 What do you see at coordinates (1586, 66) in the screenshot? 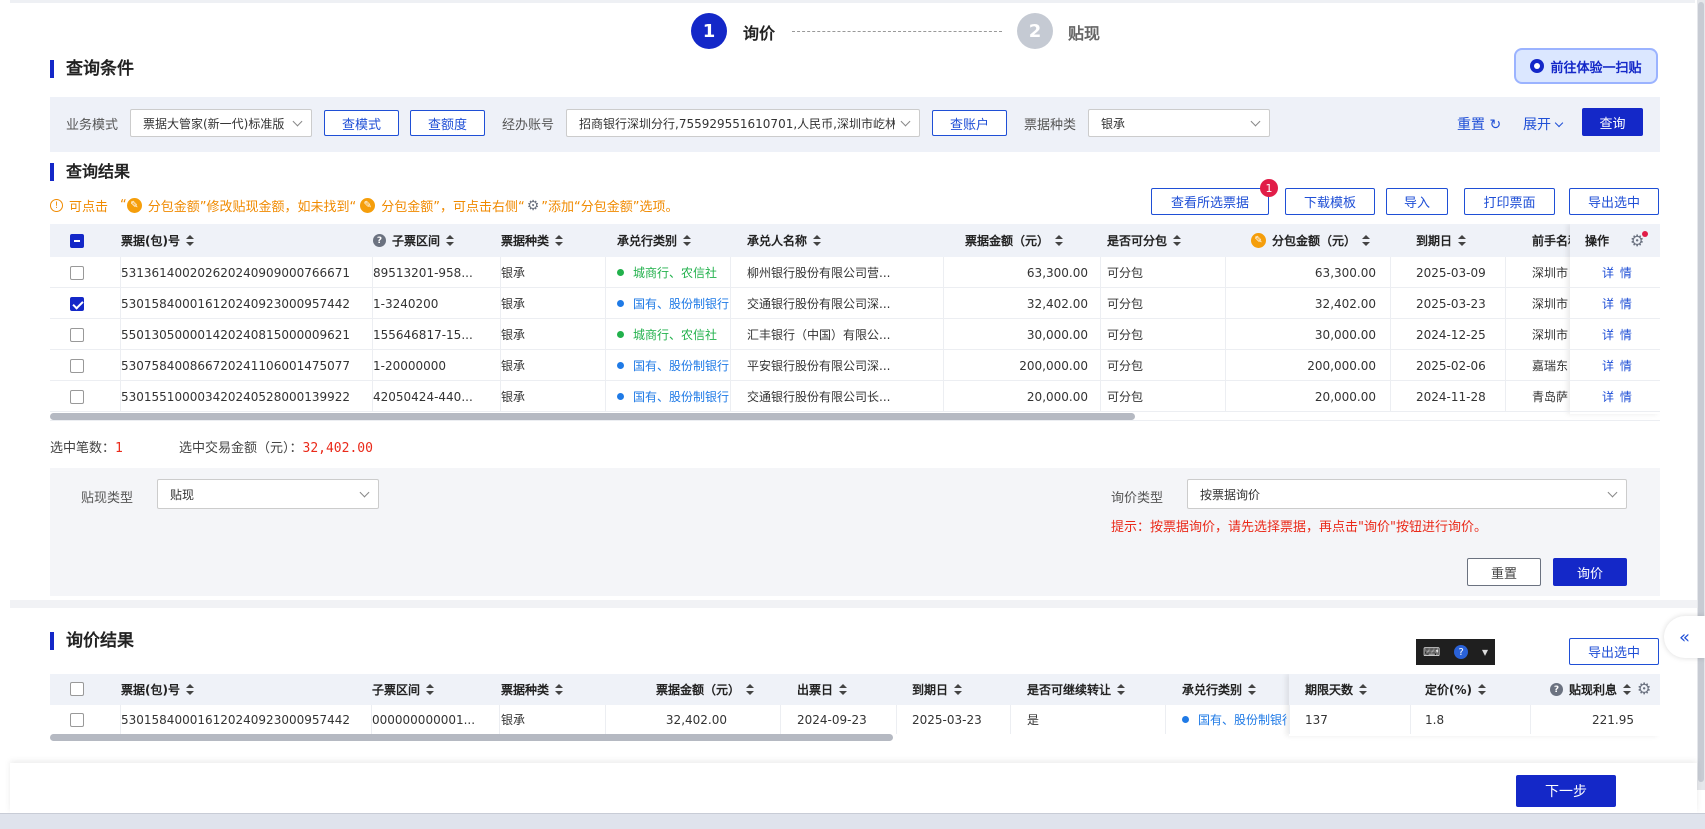
I see `promo-scan-button: 前往体验一扫贴` at bounding box center [1586, 66].